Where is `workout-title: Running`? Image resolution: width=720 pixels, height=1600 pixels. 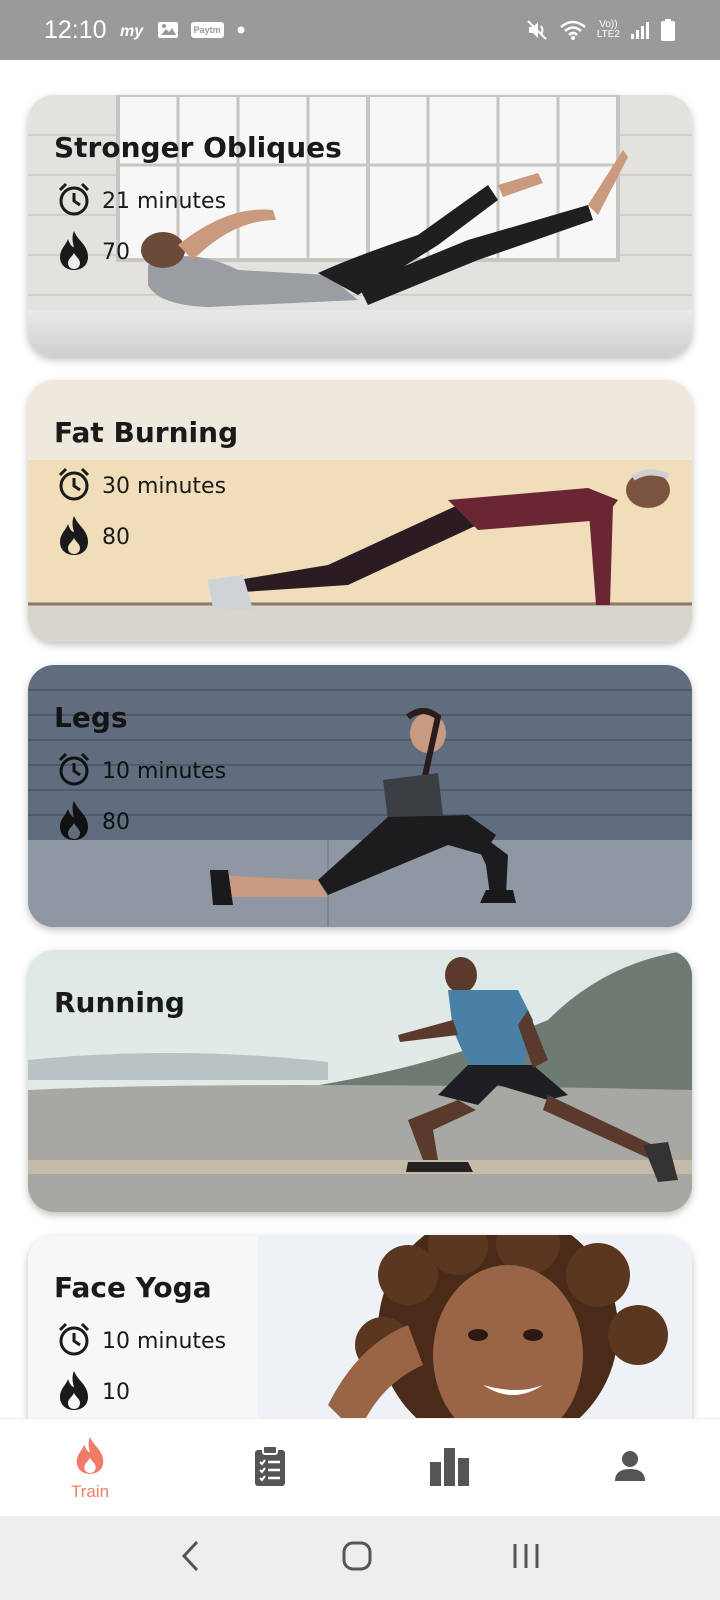 workout-title: Running is located at coordinates (119, 1002).